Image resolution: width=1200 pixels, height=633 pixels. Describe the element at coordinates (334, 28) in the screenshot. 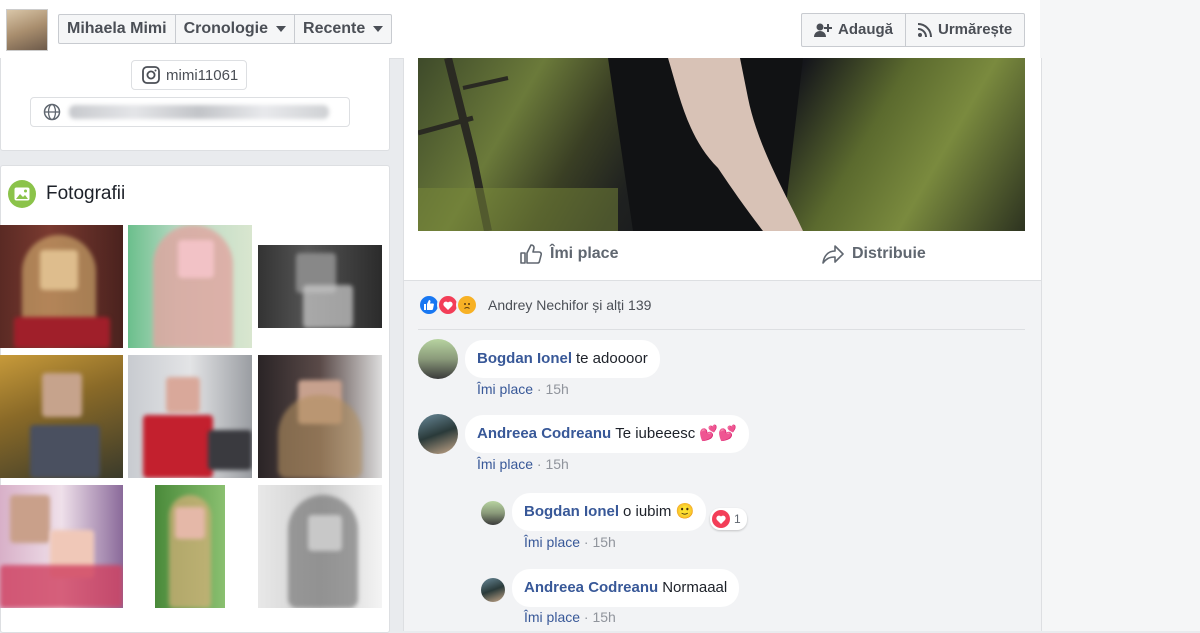

I see `recent-label: Recente` at that location.